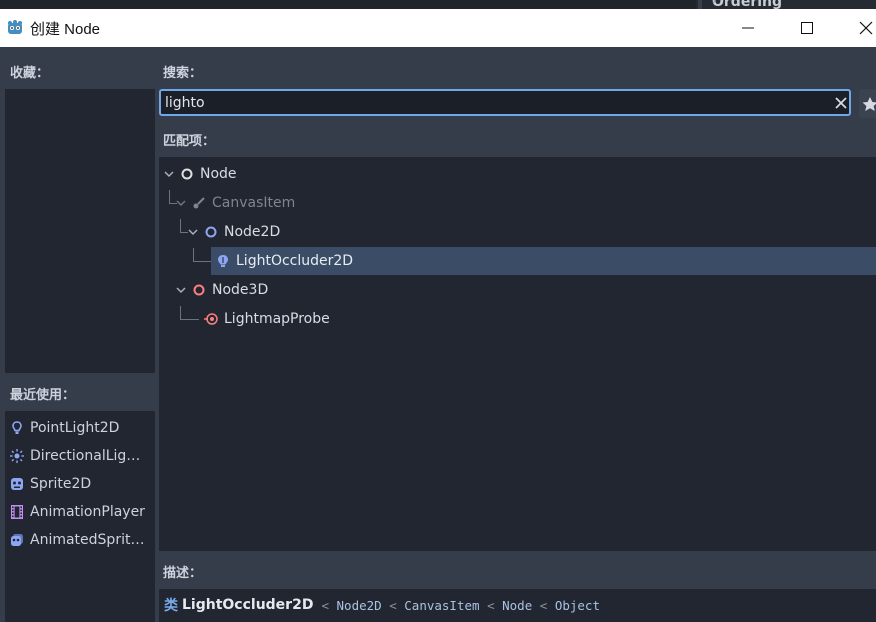 The height and width of the screenshot is (622, 876). I want to click on matches-label: 匹配项：, so click(189, 141).